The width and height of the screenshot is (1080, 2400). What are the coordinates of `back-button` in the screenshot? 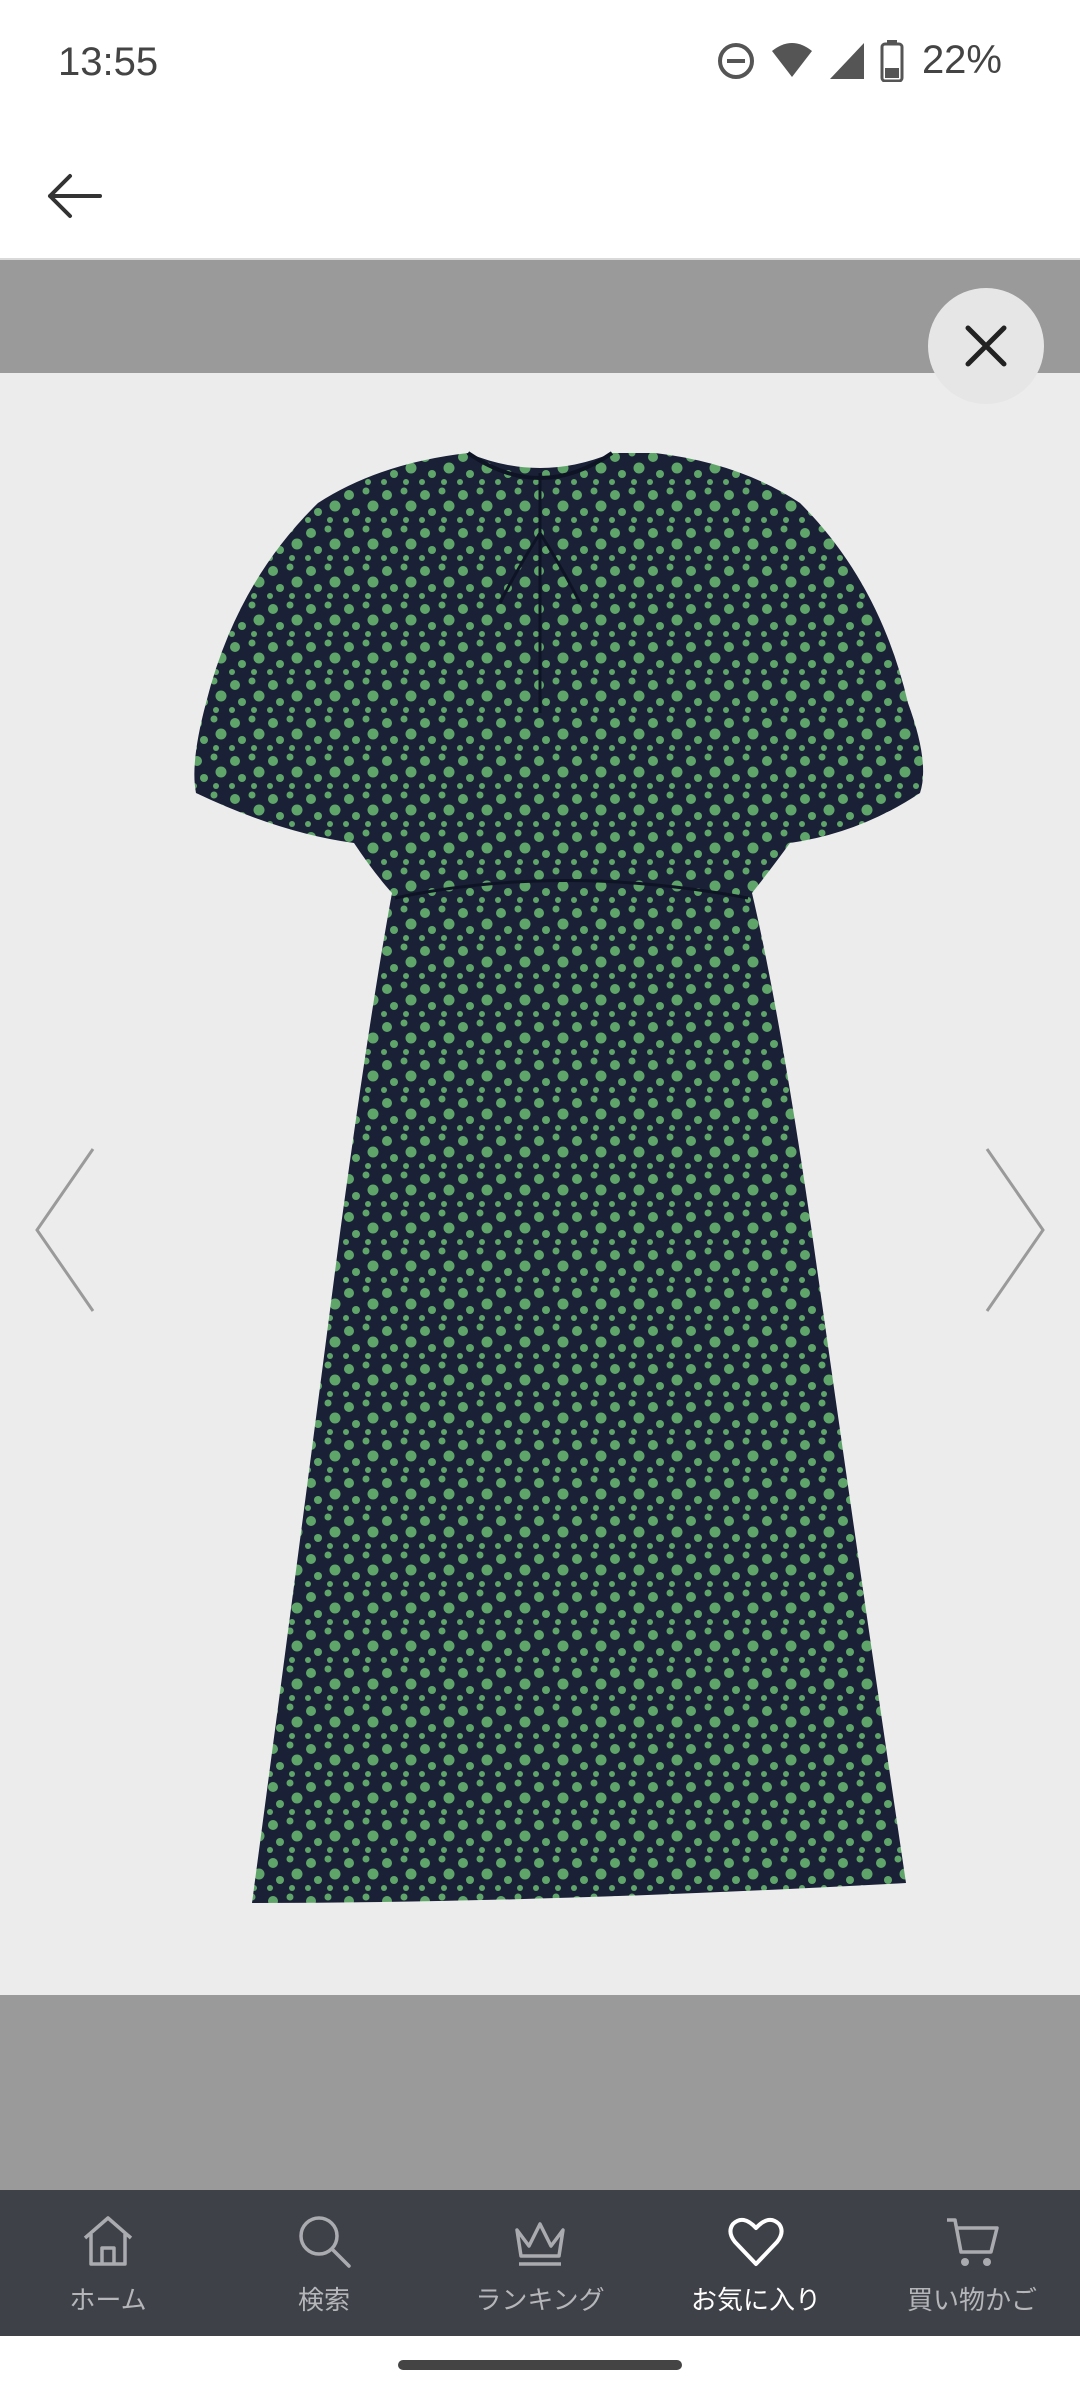 It's located at (74, 196).